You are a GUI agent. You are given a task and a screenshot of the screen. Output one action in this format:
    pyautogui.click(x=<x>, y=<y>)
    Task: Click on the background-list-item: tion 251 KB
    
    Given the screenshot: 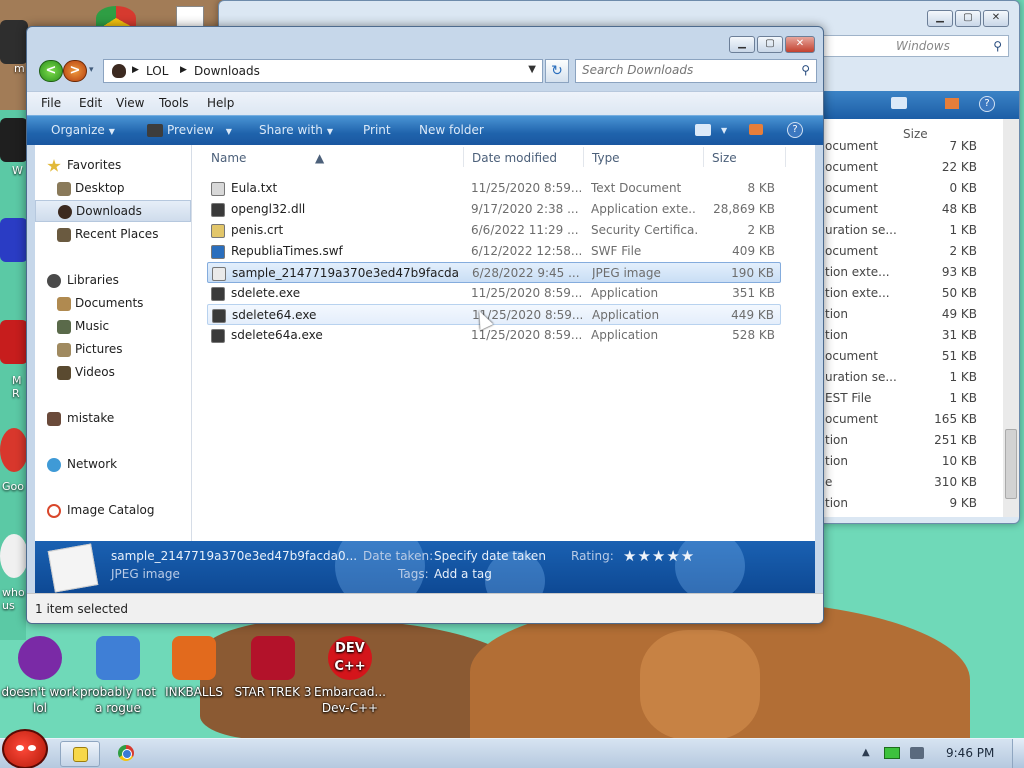 What is the action you would take?
    pyautogui.click(x=908, y=443)
    